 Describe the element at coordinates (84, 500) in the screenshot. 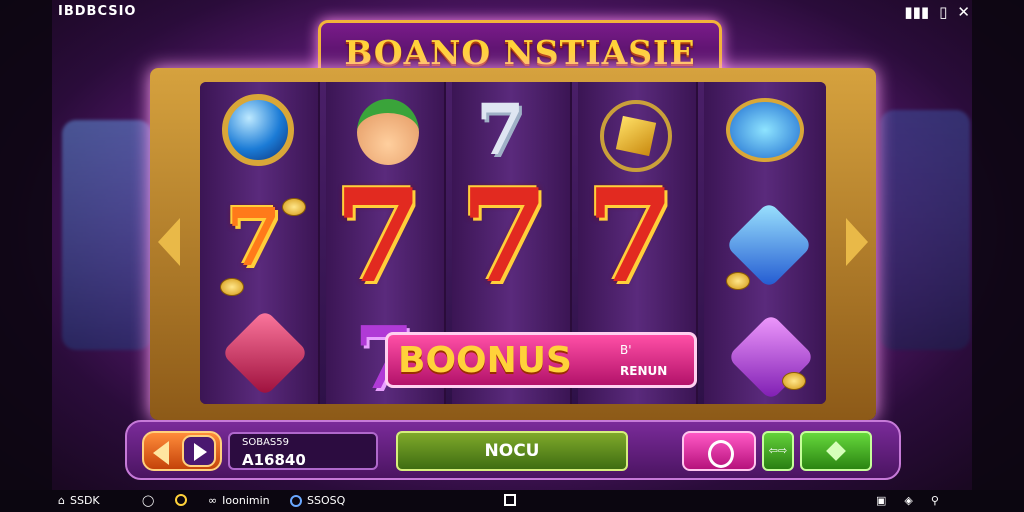

I see `taskbar-item-1-label: SSDK` at that location.